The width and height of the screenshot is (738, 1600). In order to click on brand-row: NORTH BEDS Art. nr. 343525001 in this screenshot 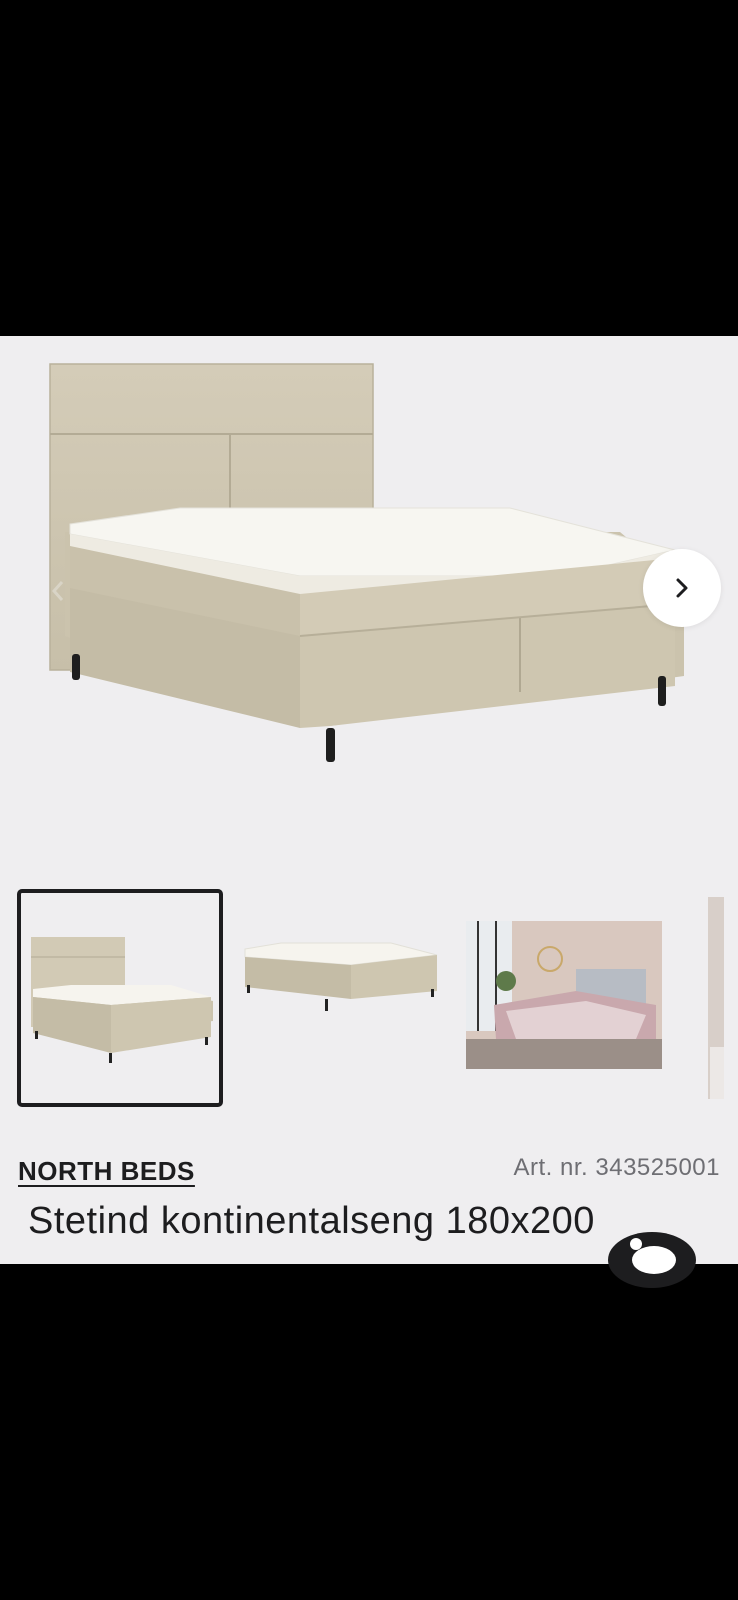, I will do `click(369, 1174)`.